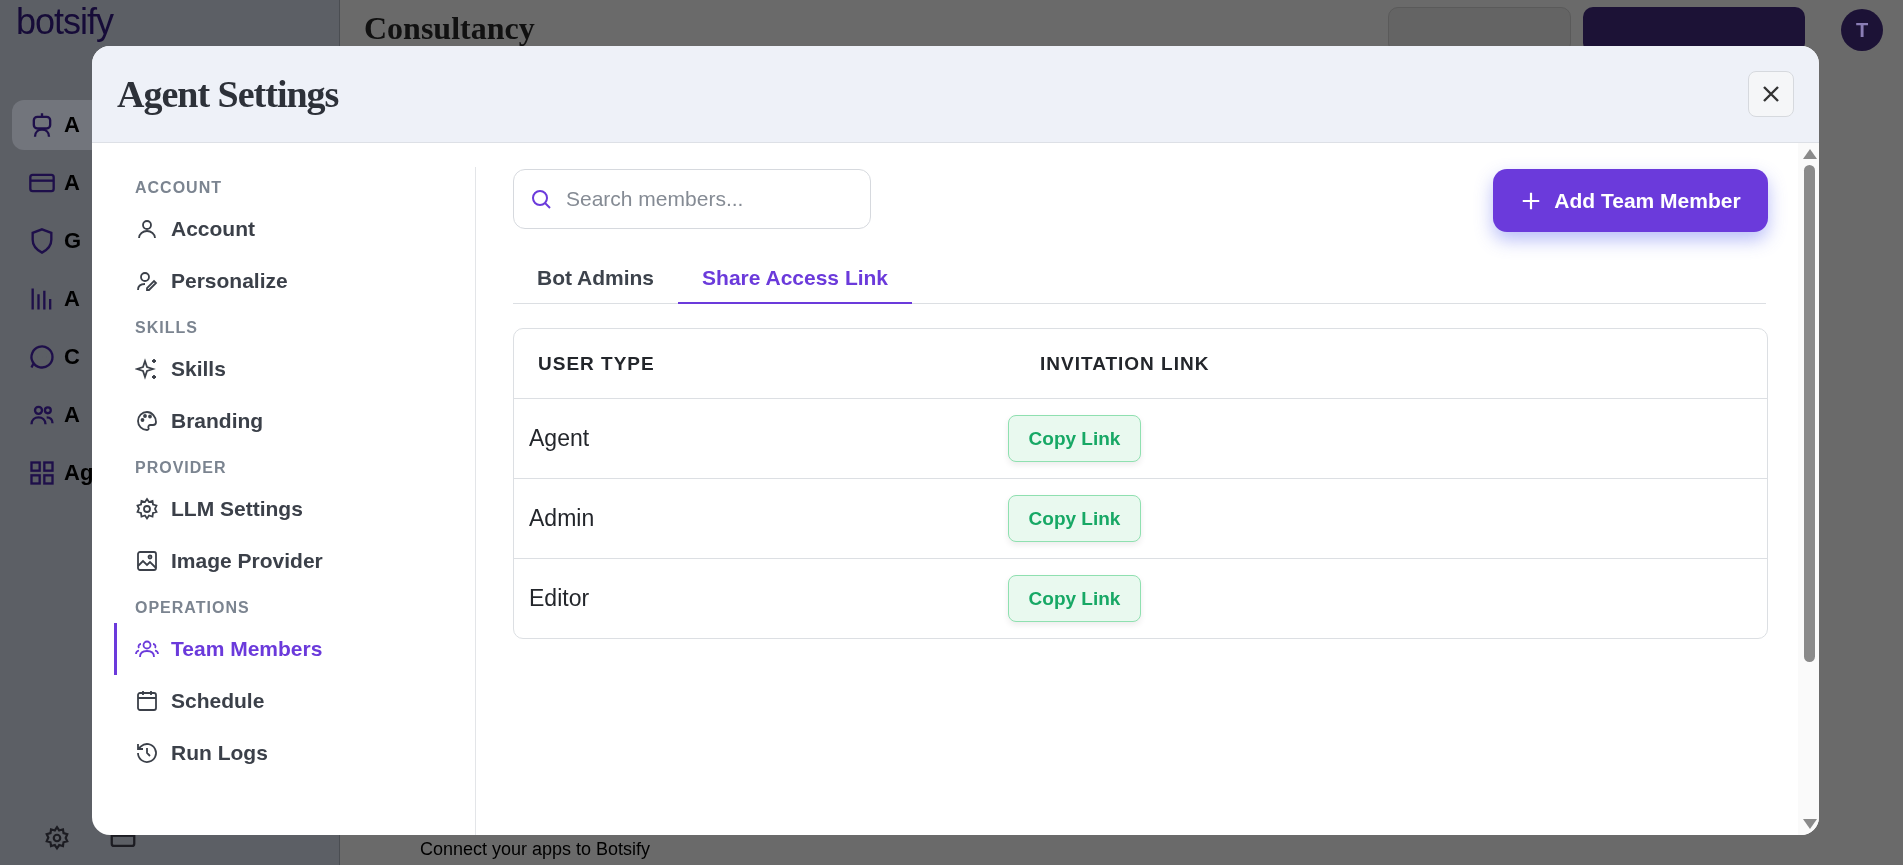  What do you see at coordinates (193, 608) in the screenshot?
I see `section-heading: OPERATIONS` at bounding box center [193, 608].